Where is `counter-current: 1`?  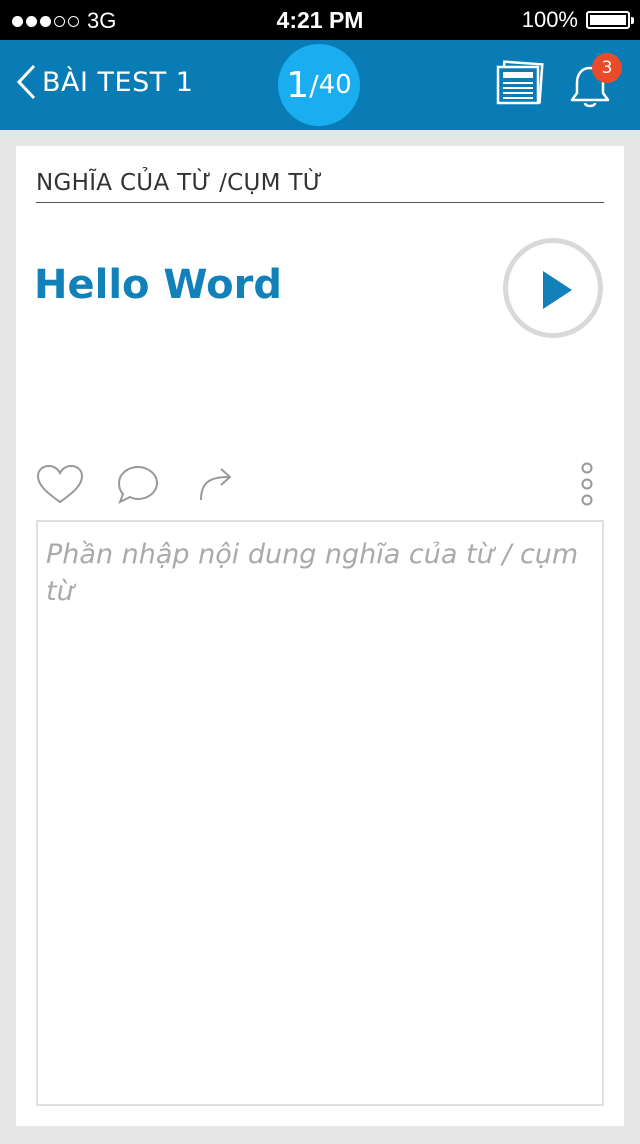 counter-current: 1 is located at coordinates (298, 85).